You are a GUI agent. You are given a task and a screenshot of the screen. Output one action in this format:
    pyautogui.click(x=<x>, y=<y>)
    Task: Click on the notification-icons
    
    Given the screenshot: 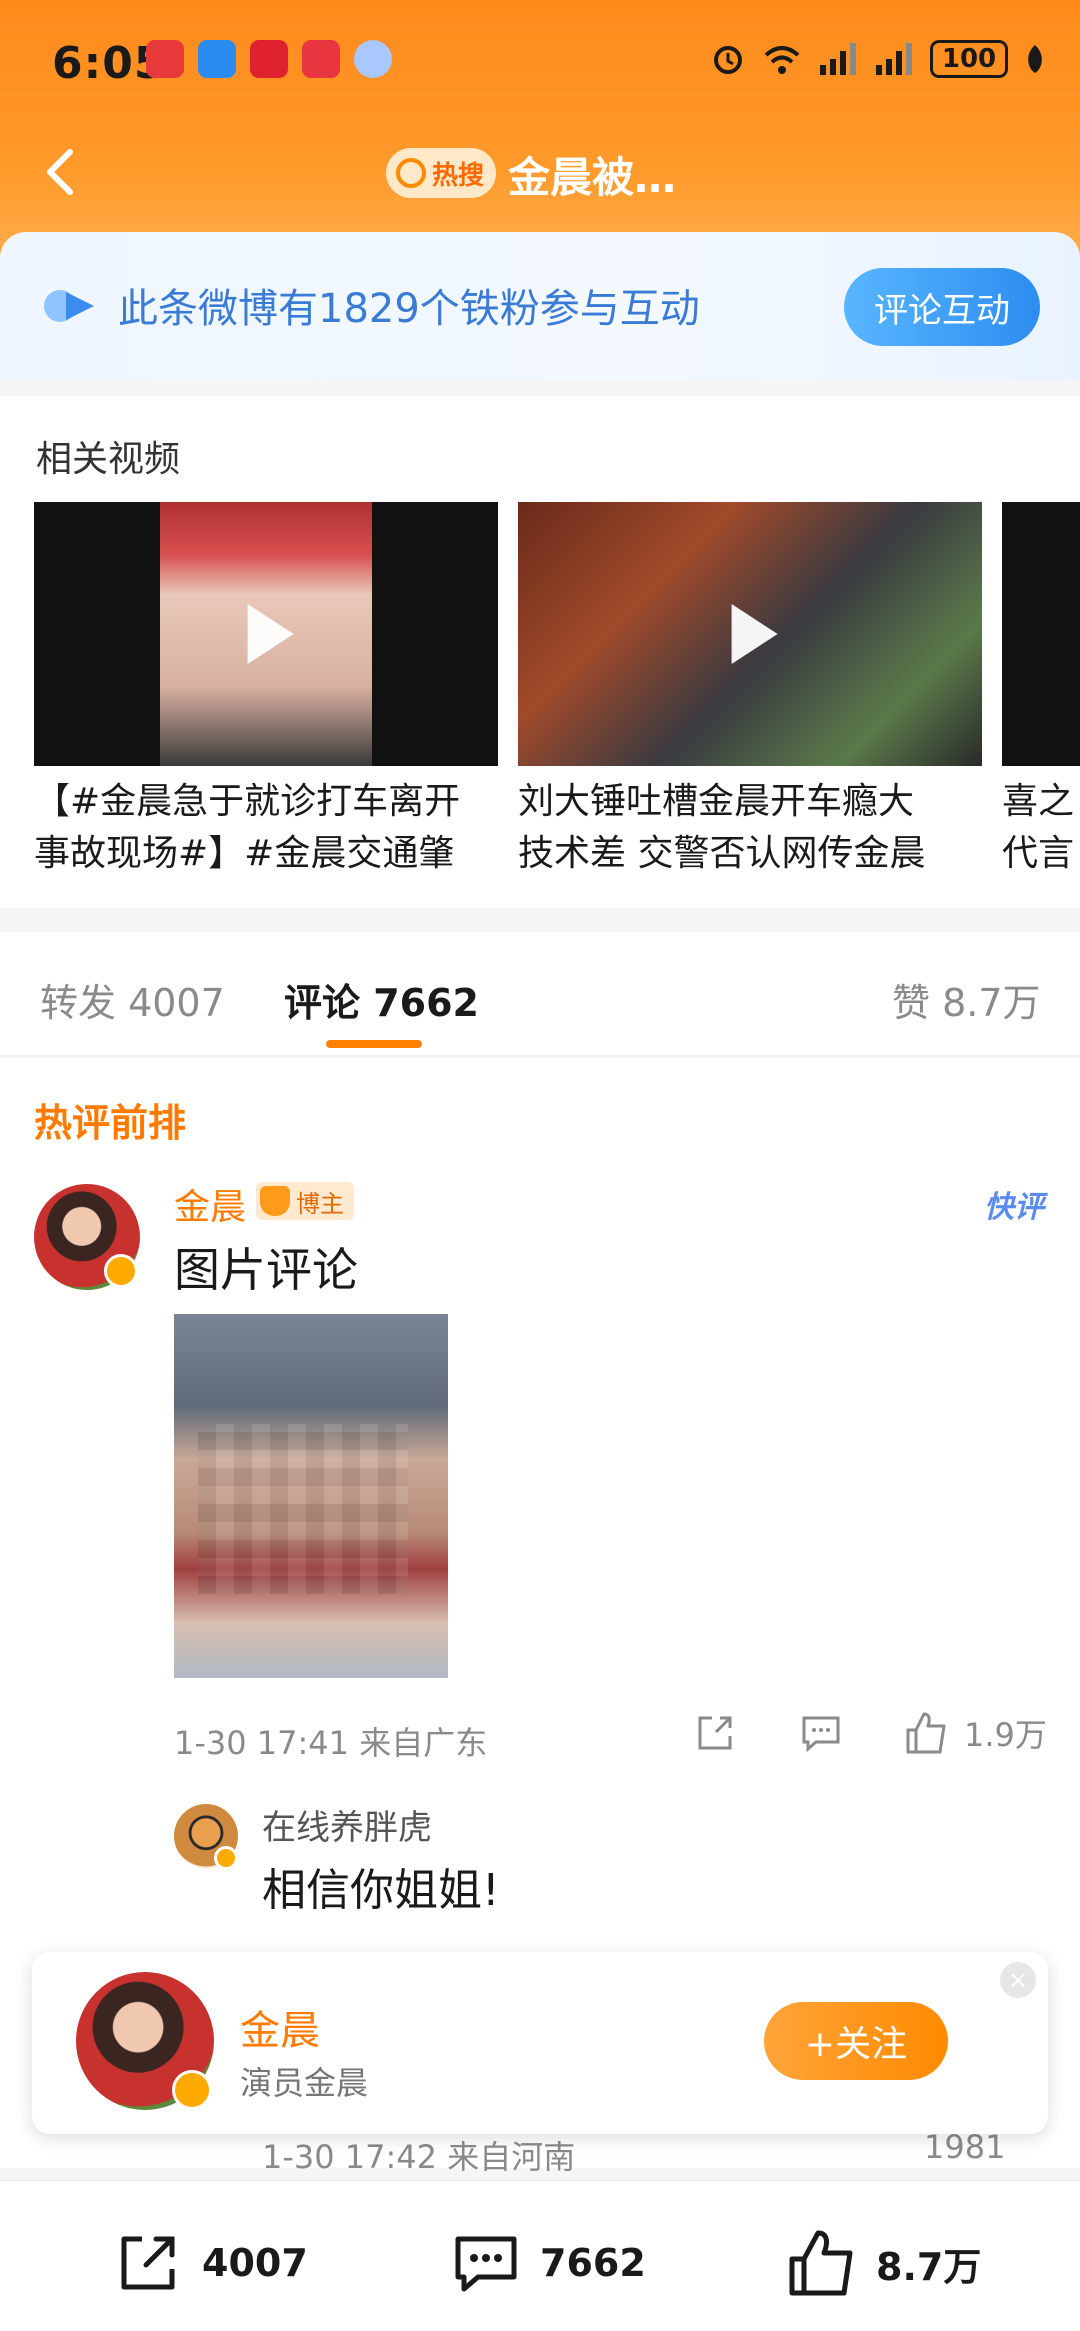 What is the action you would take?
    pyautogui.click(x=269, y=59)
    